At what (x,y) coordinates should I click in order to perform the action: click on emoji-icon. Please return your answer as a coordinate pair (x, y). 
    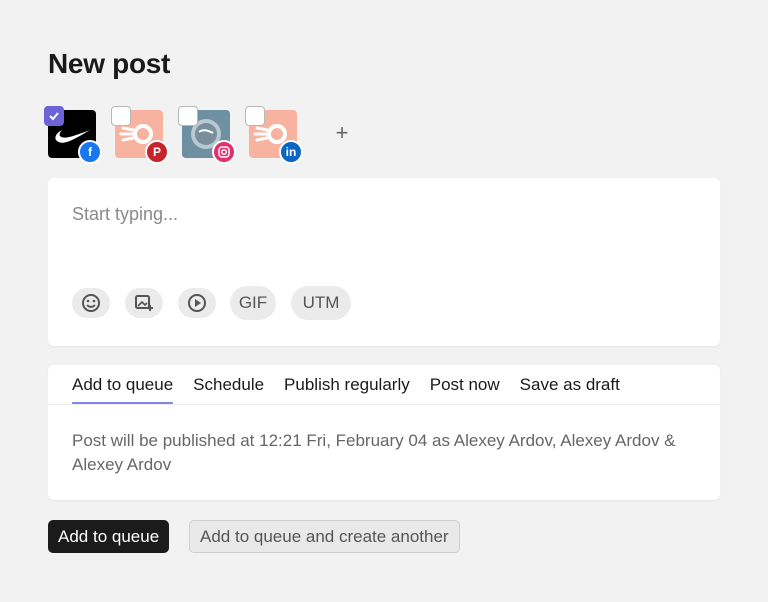
    Looking at the image, I should click on (91, 303).